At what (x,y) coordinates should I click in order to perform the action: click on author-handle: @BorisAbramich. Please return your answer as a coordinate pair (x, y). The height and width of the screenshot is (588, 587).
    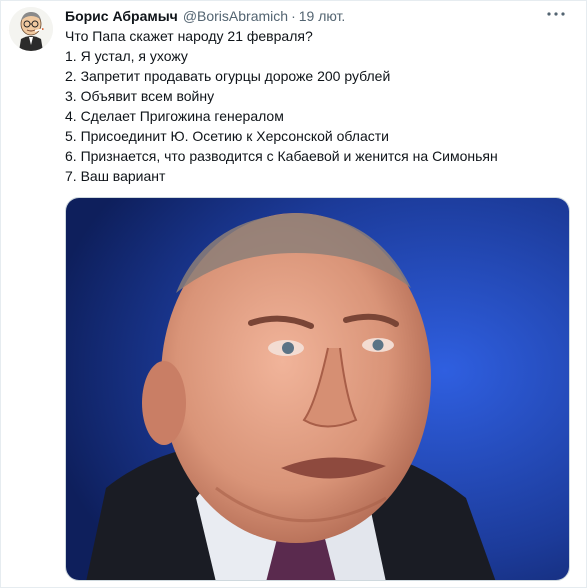
    Looking at the image, I should click on (235, 16).